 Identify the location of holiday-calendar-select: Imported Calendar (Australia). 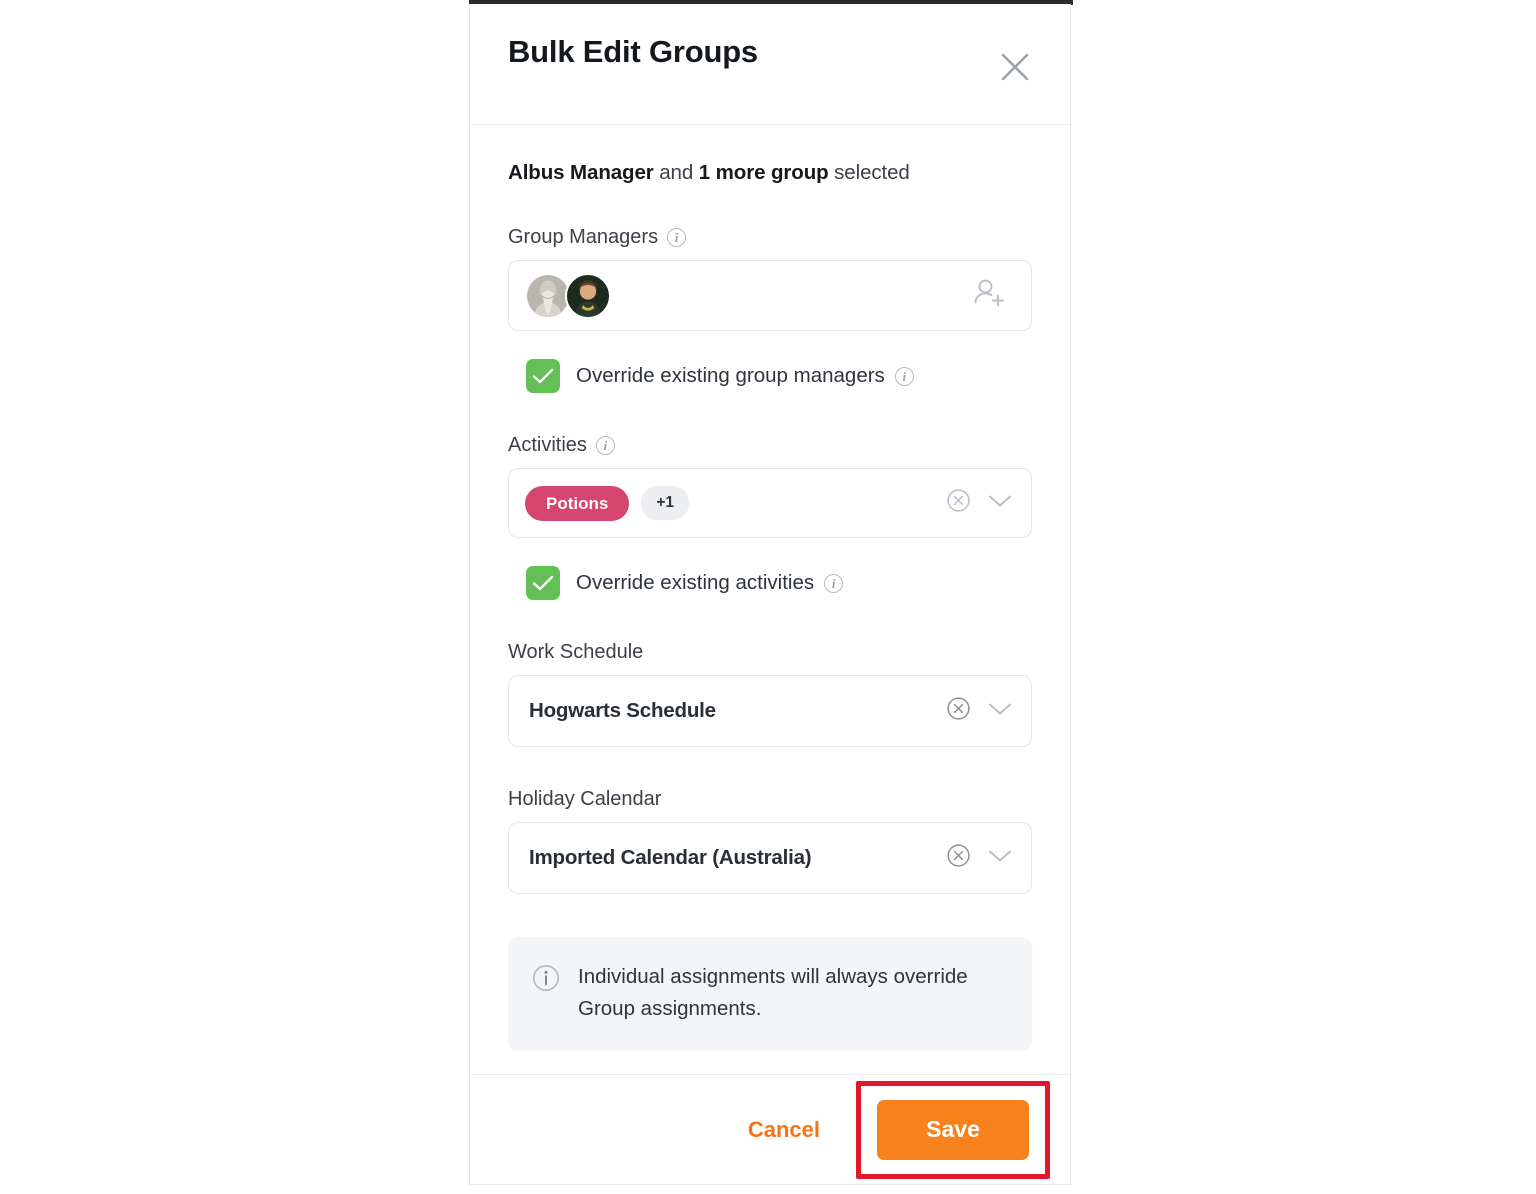
(770, 858).